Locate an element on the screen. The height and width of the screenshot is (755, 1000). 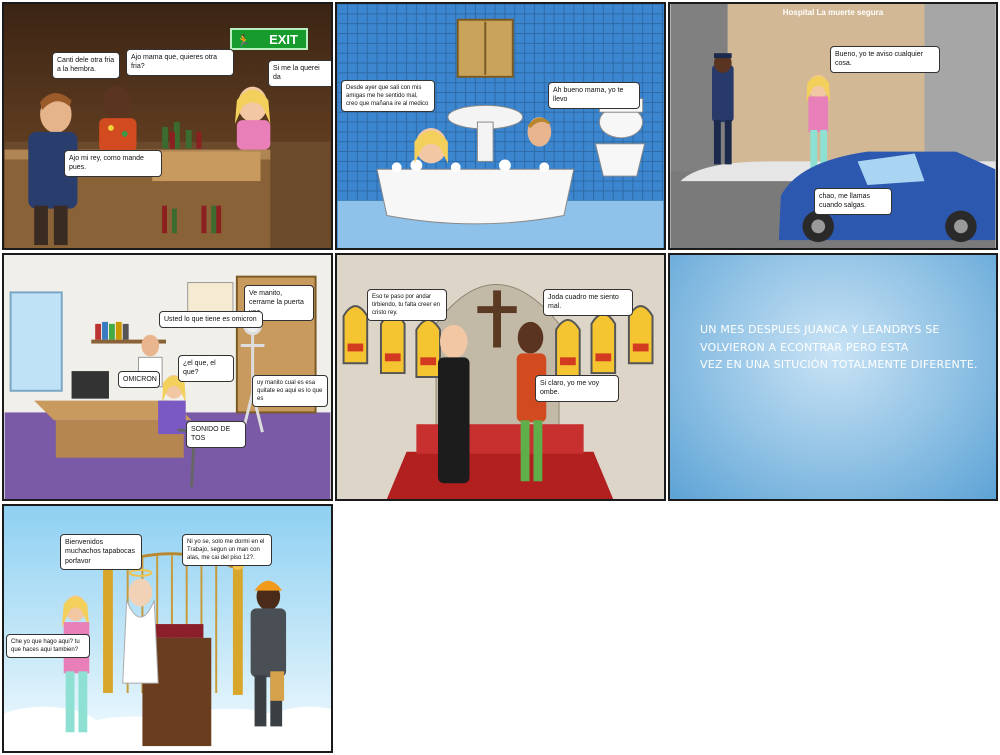
speech-bubble: Joda cuadro me siento mal. is located at coordinates (588, 302).